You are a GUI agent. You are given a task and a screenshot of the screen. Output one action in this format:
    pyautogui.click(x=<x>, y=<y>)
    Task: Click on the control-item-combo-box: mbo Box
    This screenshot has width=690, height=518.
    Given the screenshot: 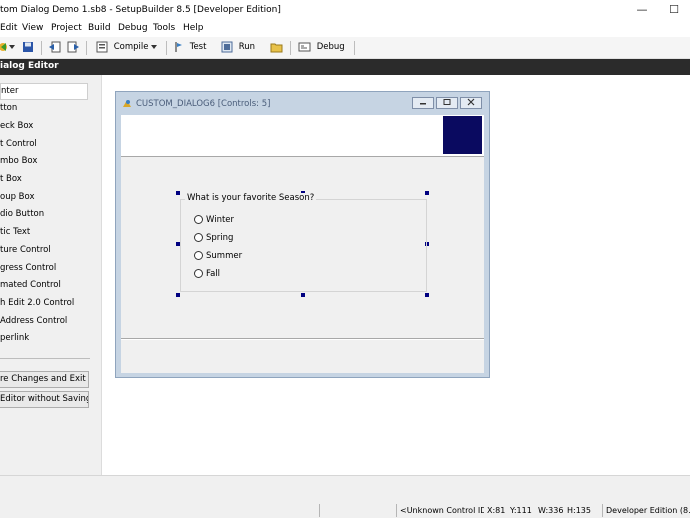 What is the action you would take?
    pyautogui.click(x=50, y=161)
    